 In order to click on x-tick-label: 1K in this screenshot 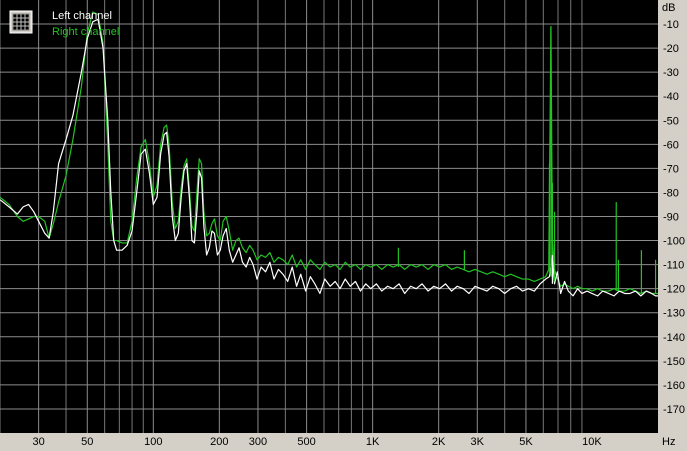, I will do `click(373, 442)`.